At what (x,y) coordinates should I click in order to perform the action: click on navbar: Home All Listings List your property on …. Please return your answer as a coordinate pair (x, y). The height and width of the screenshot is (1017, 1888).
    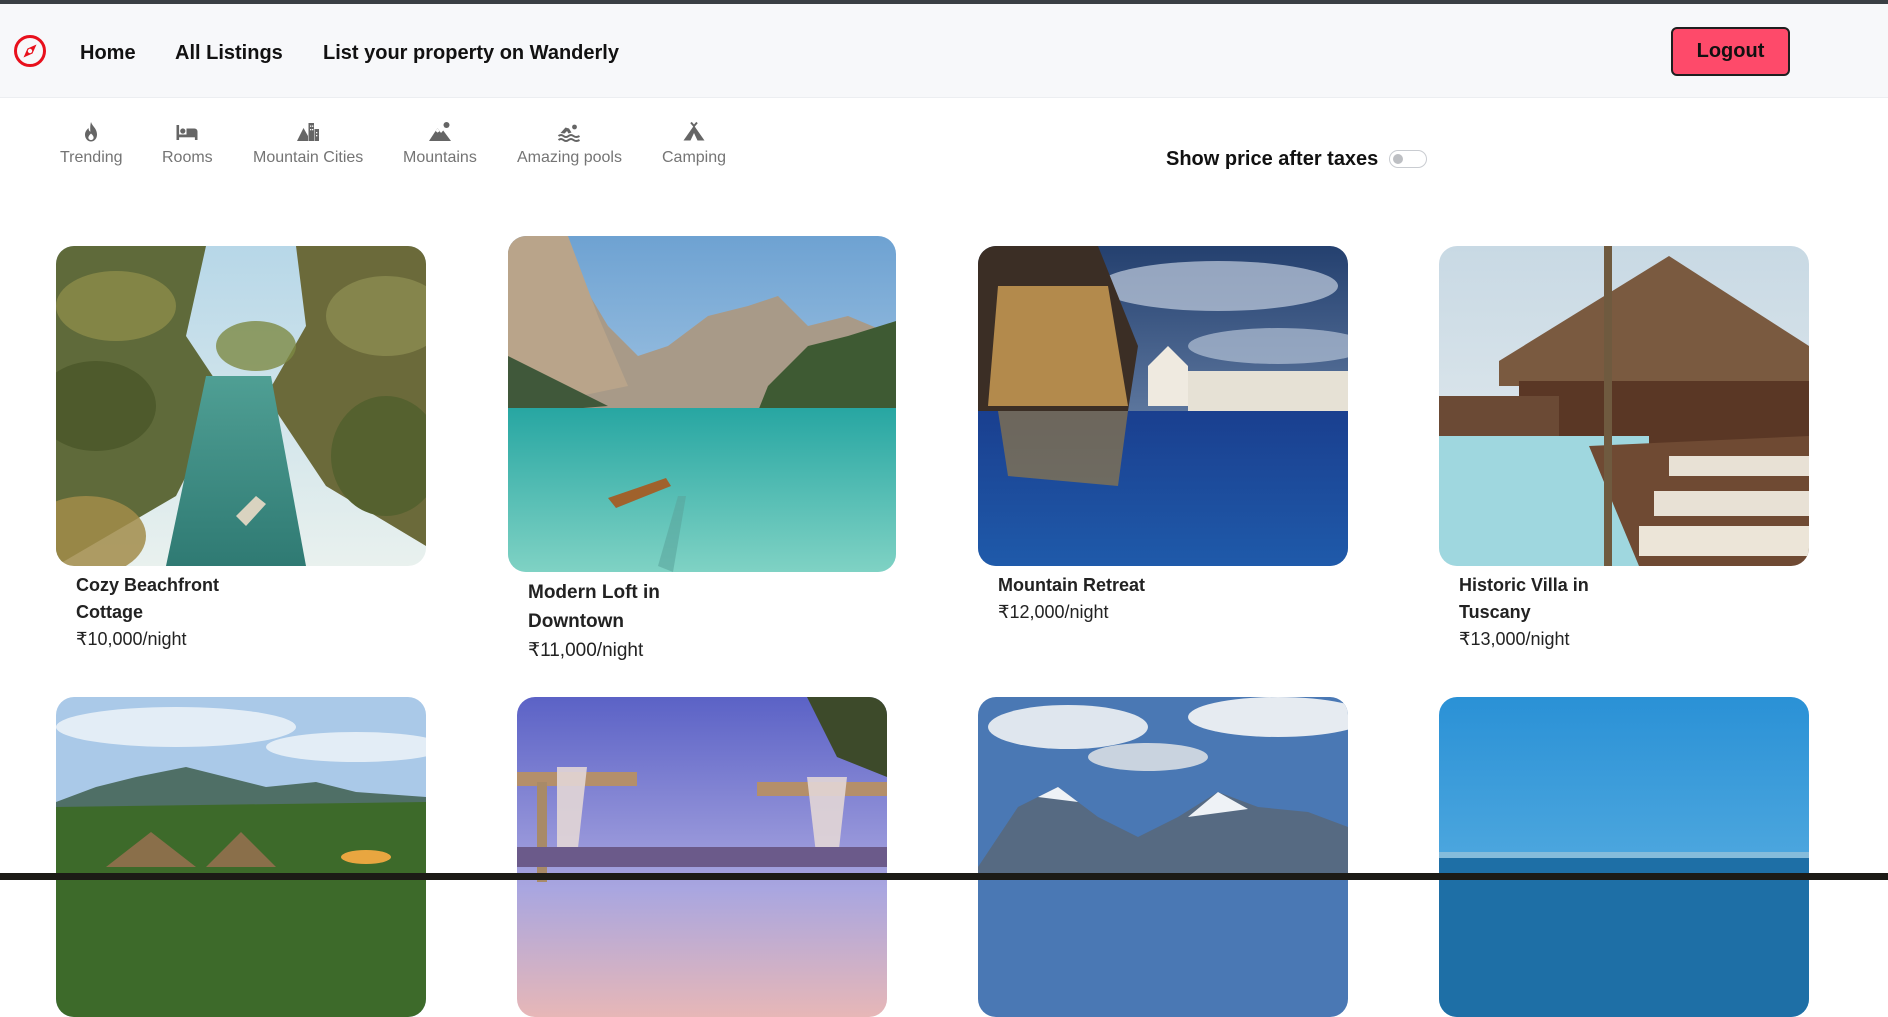
    Looking at the image, I should click on (944, 51).